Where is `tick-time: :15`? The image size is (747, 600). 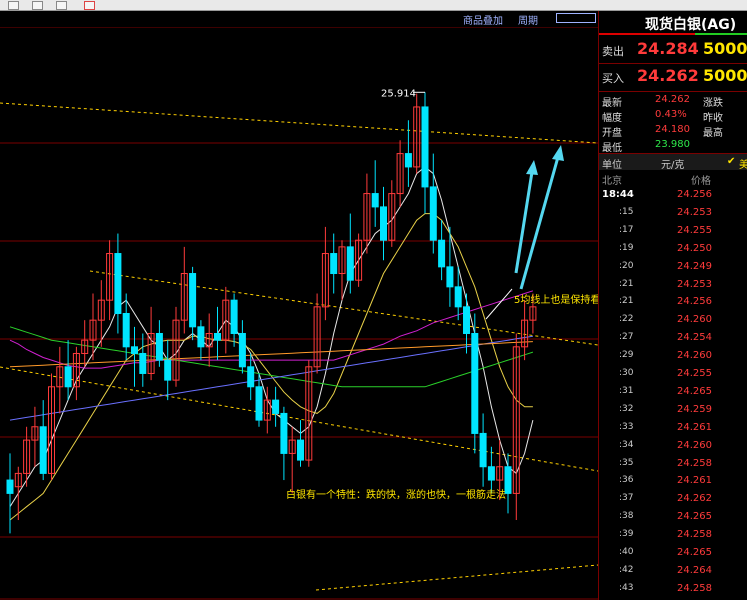
tick-time: :15 is located at coordinates (626, 211).